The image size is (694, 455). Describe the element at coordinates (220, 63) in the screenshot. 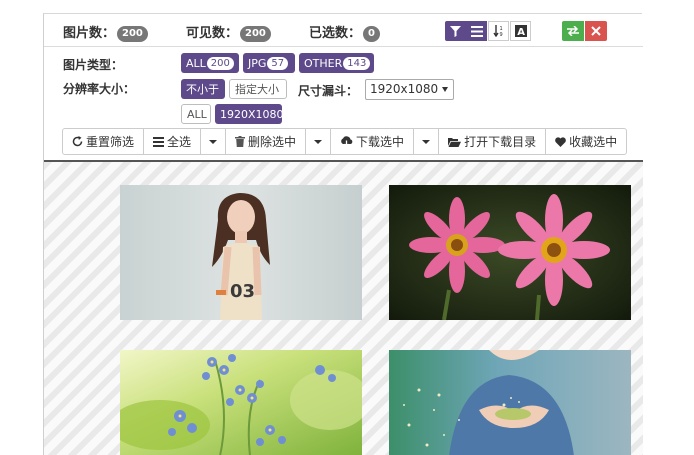

I see `type-tag-all-count: 200` at that location.